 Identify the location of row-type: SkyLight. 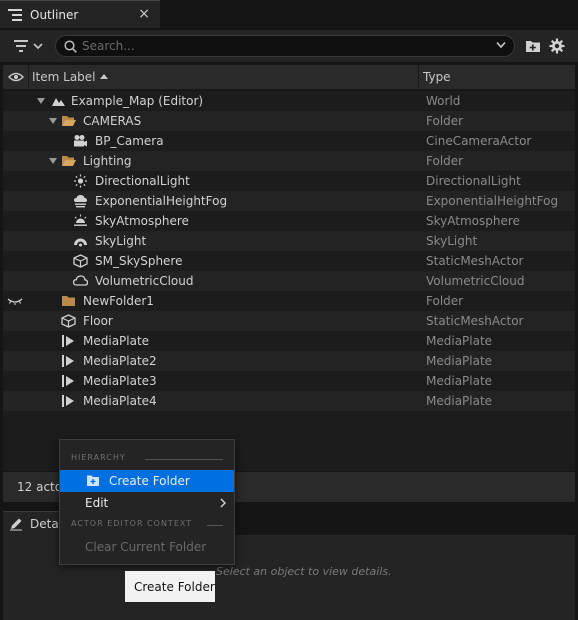
(452, 241).